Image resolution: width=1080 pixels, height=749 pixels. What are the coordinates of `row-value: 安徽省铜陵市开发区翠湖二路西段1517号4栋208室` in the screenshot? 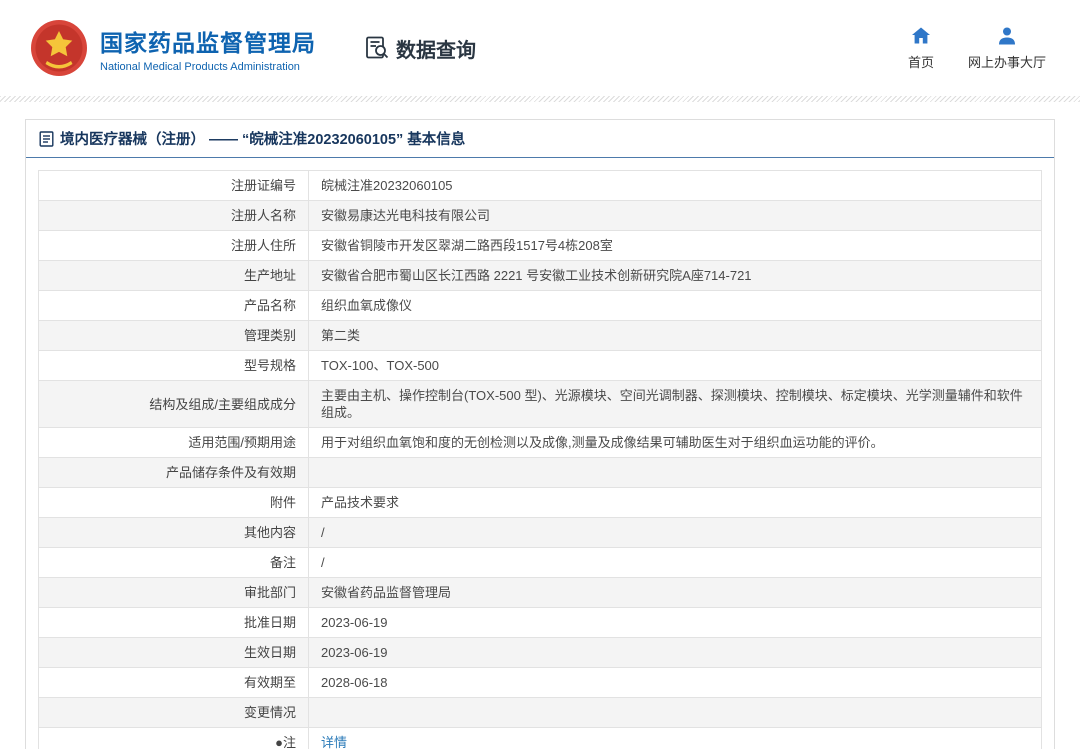 It's located at (675, 245).